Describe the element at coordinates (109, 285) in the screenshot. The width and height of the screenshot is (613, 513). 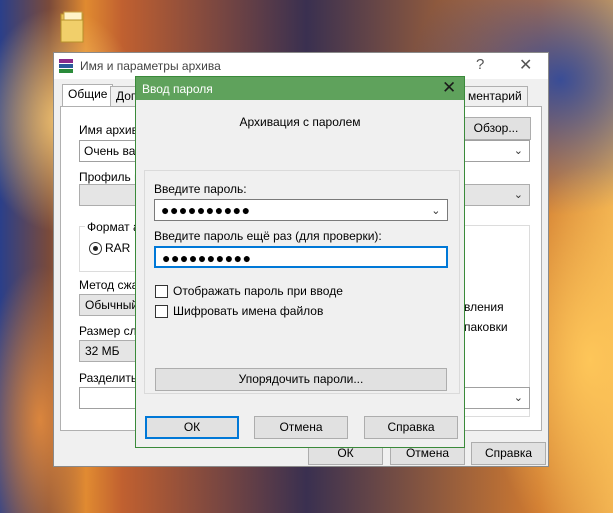
I see `method-label: Метод сжа` at that location.